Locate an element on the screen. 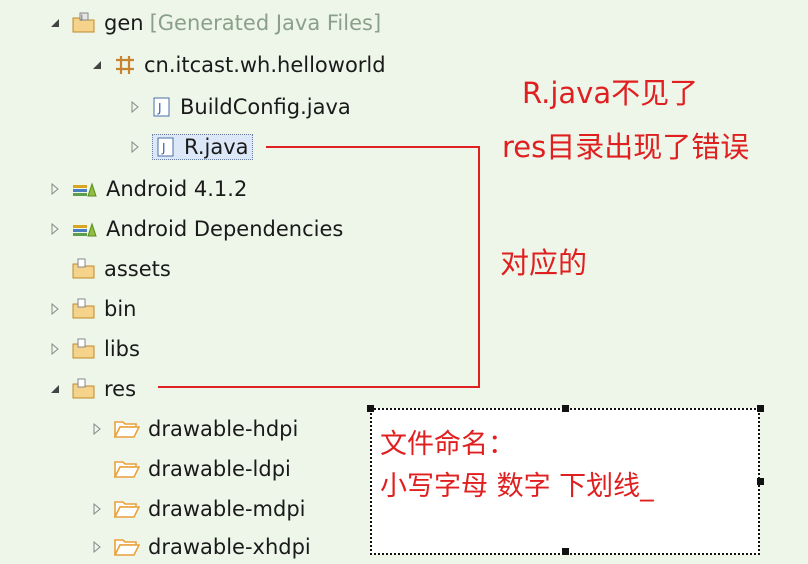  tree-item-label: drawable-ldpi is located at coordinates (219, 469).